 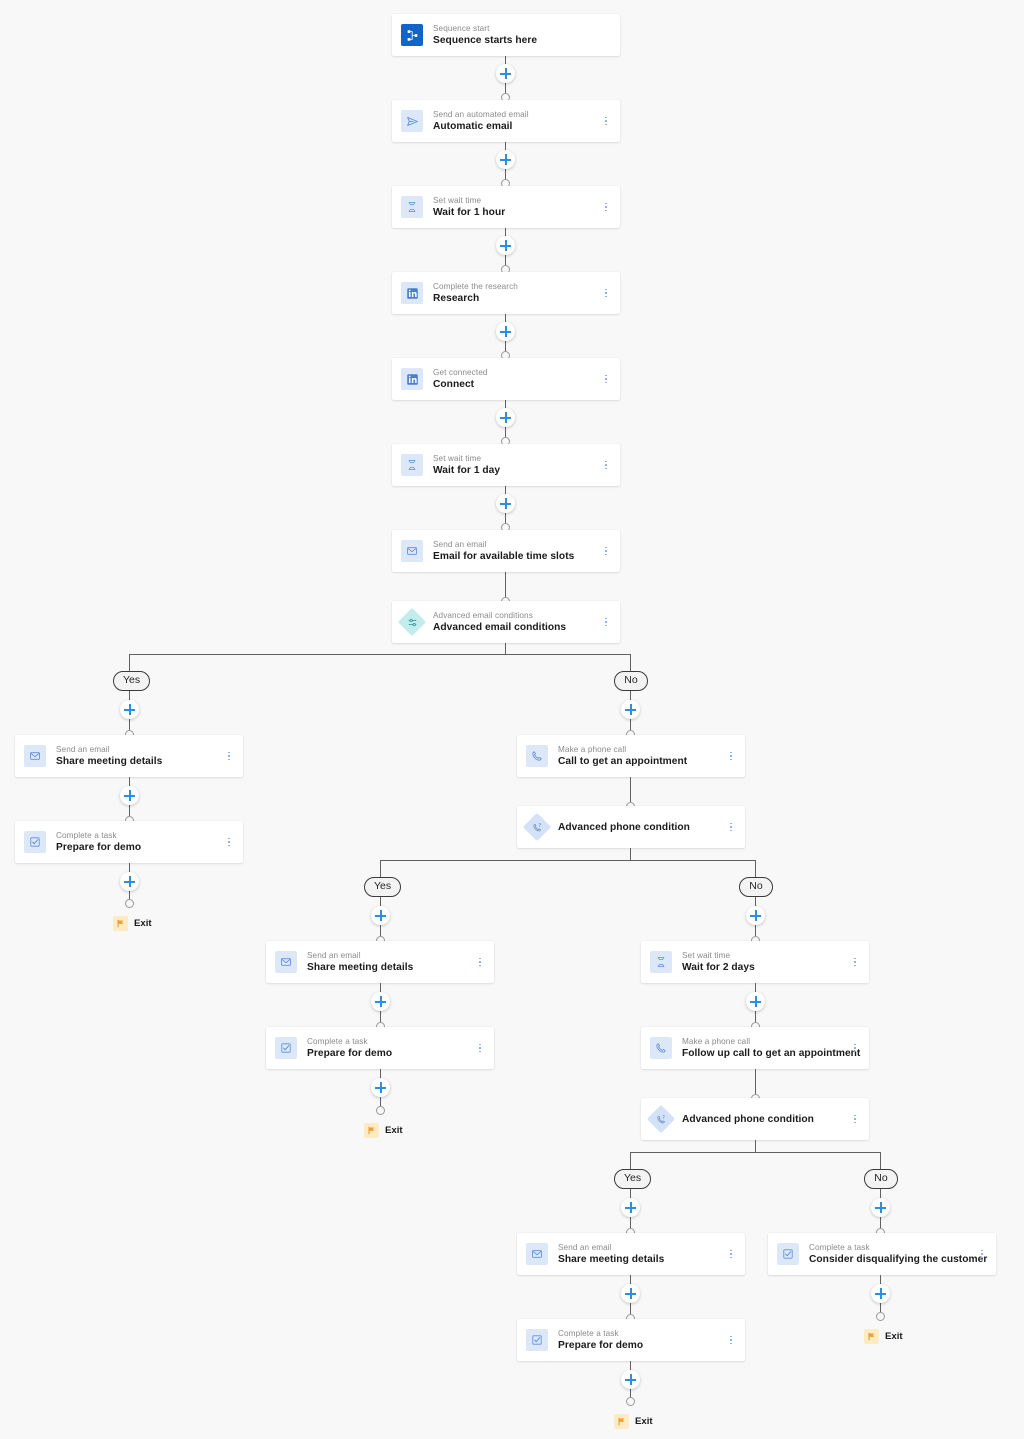 What do you see at coordinates (412, 121) in the screenshot?
I see `paper-plane-icon` at bounding box center [412, 121].